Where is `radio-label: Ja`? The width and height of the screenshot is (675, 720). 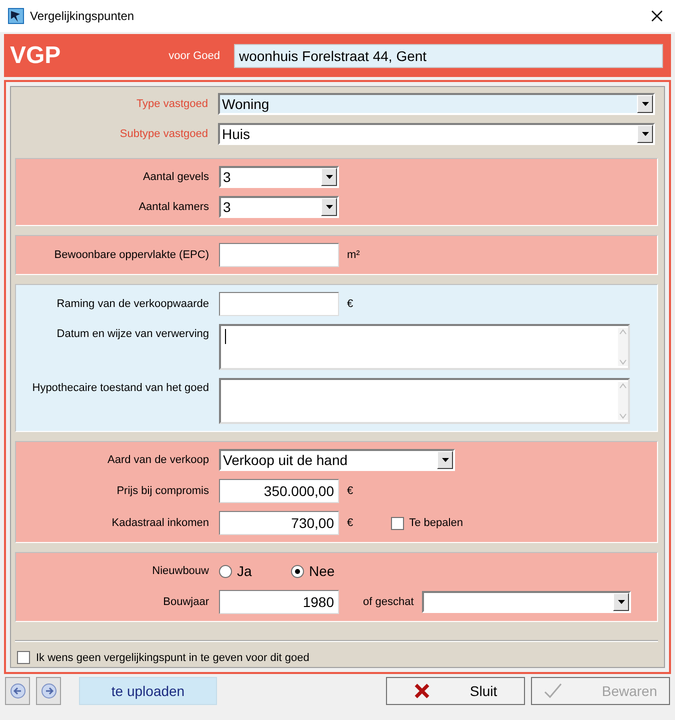
radio-label: Ja is located at coordinates (244, 571).